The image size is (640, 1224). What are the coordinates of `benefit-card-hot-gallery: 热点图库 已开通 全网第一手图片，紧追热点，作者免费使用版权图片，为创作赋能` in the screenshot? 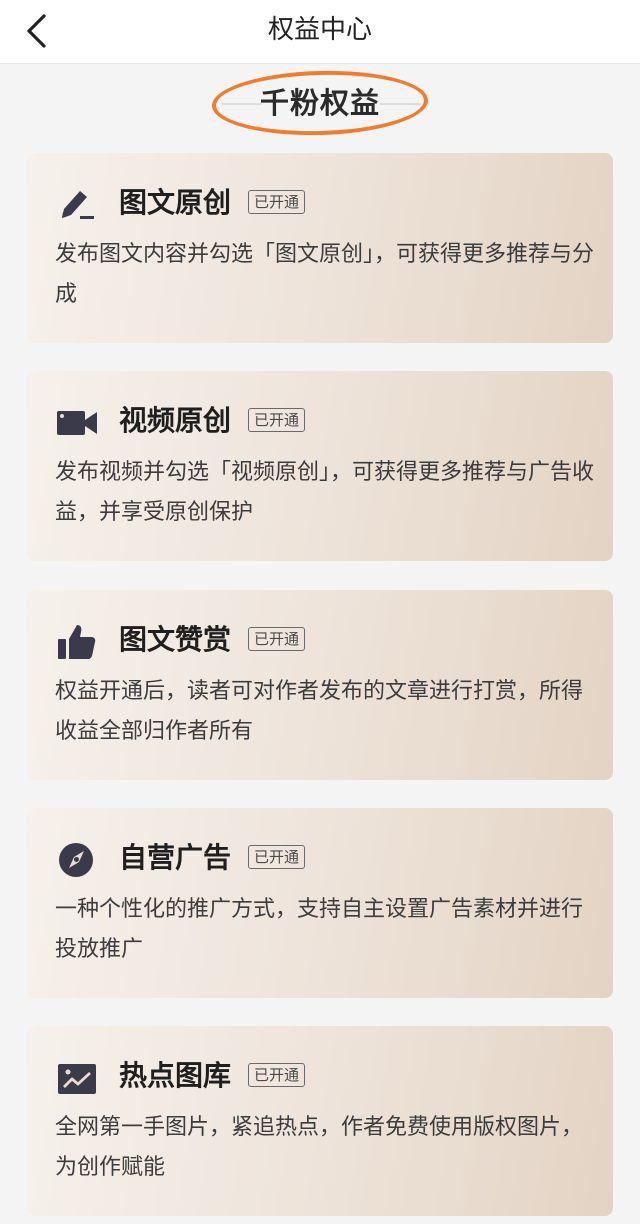 It's located at (320, 1121).